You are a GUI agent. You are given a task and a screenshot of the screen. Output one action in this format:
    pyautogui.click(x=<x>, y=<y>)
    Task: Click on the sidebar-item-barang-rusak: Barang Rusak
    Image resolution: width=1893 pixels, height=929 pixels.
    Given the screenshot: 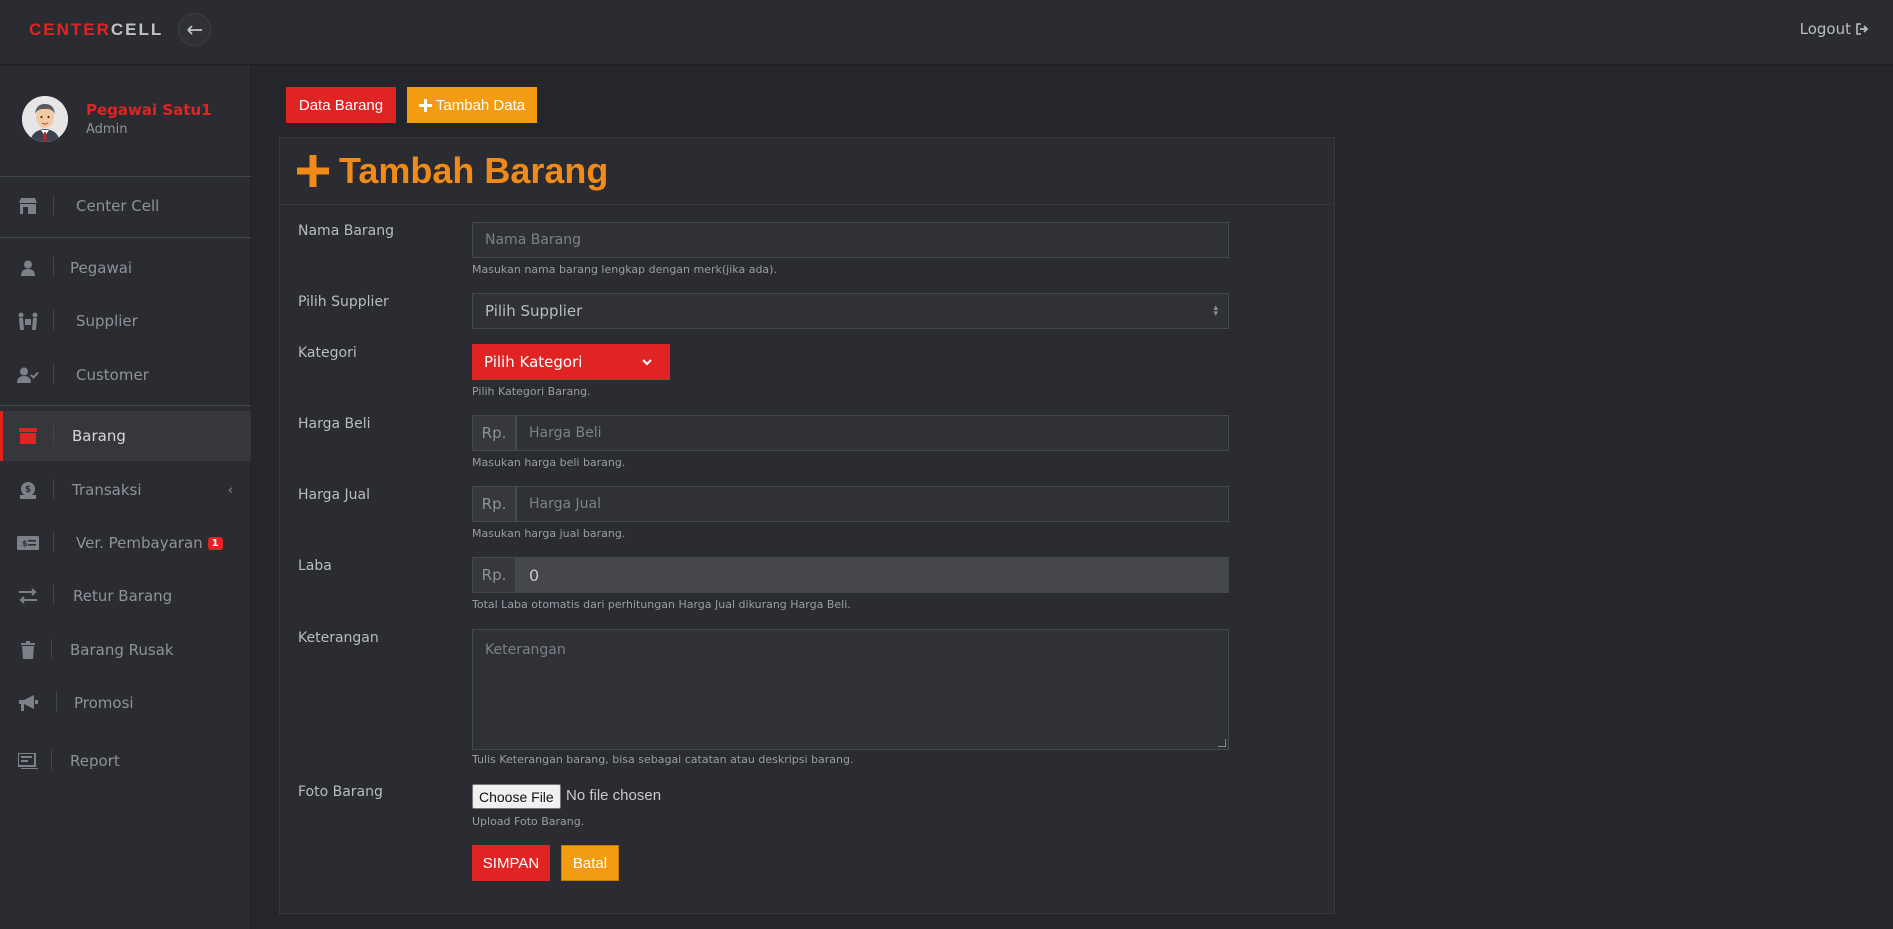 What is the action you would take?
    pyautogui.click(x=125, y=650)
    